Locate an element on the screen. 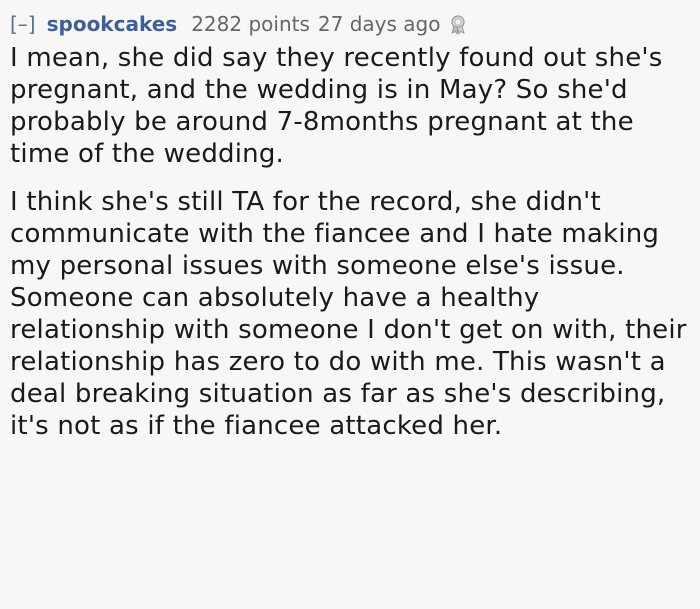 The width and height of the screenshot is (700, 609). collapse-button: [–] is located at coordinates (23, 24).